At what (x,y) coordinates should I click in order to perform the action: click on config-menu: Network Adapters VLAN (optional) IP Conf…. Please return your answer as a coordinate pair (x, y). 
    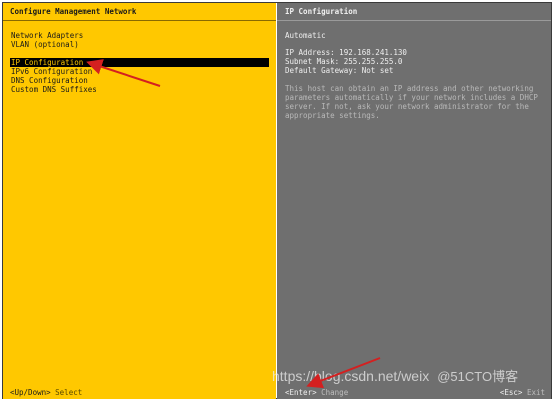
    Looking at the image, I should click on (139, 62).